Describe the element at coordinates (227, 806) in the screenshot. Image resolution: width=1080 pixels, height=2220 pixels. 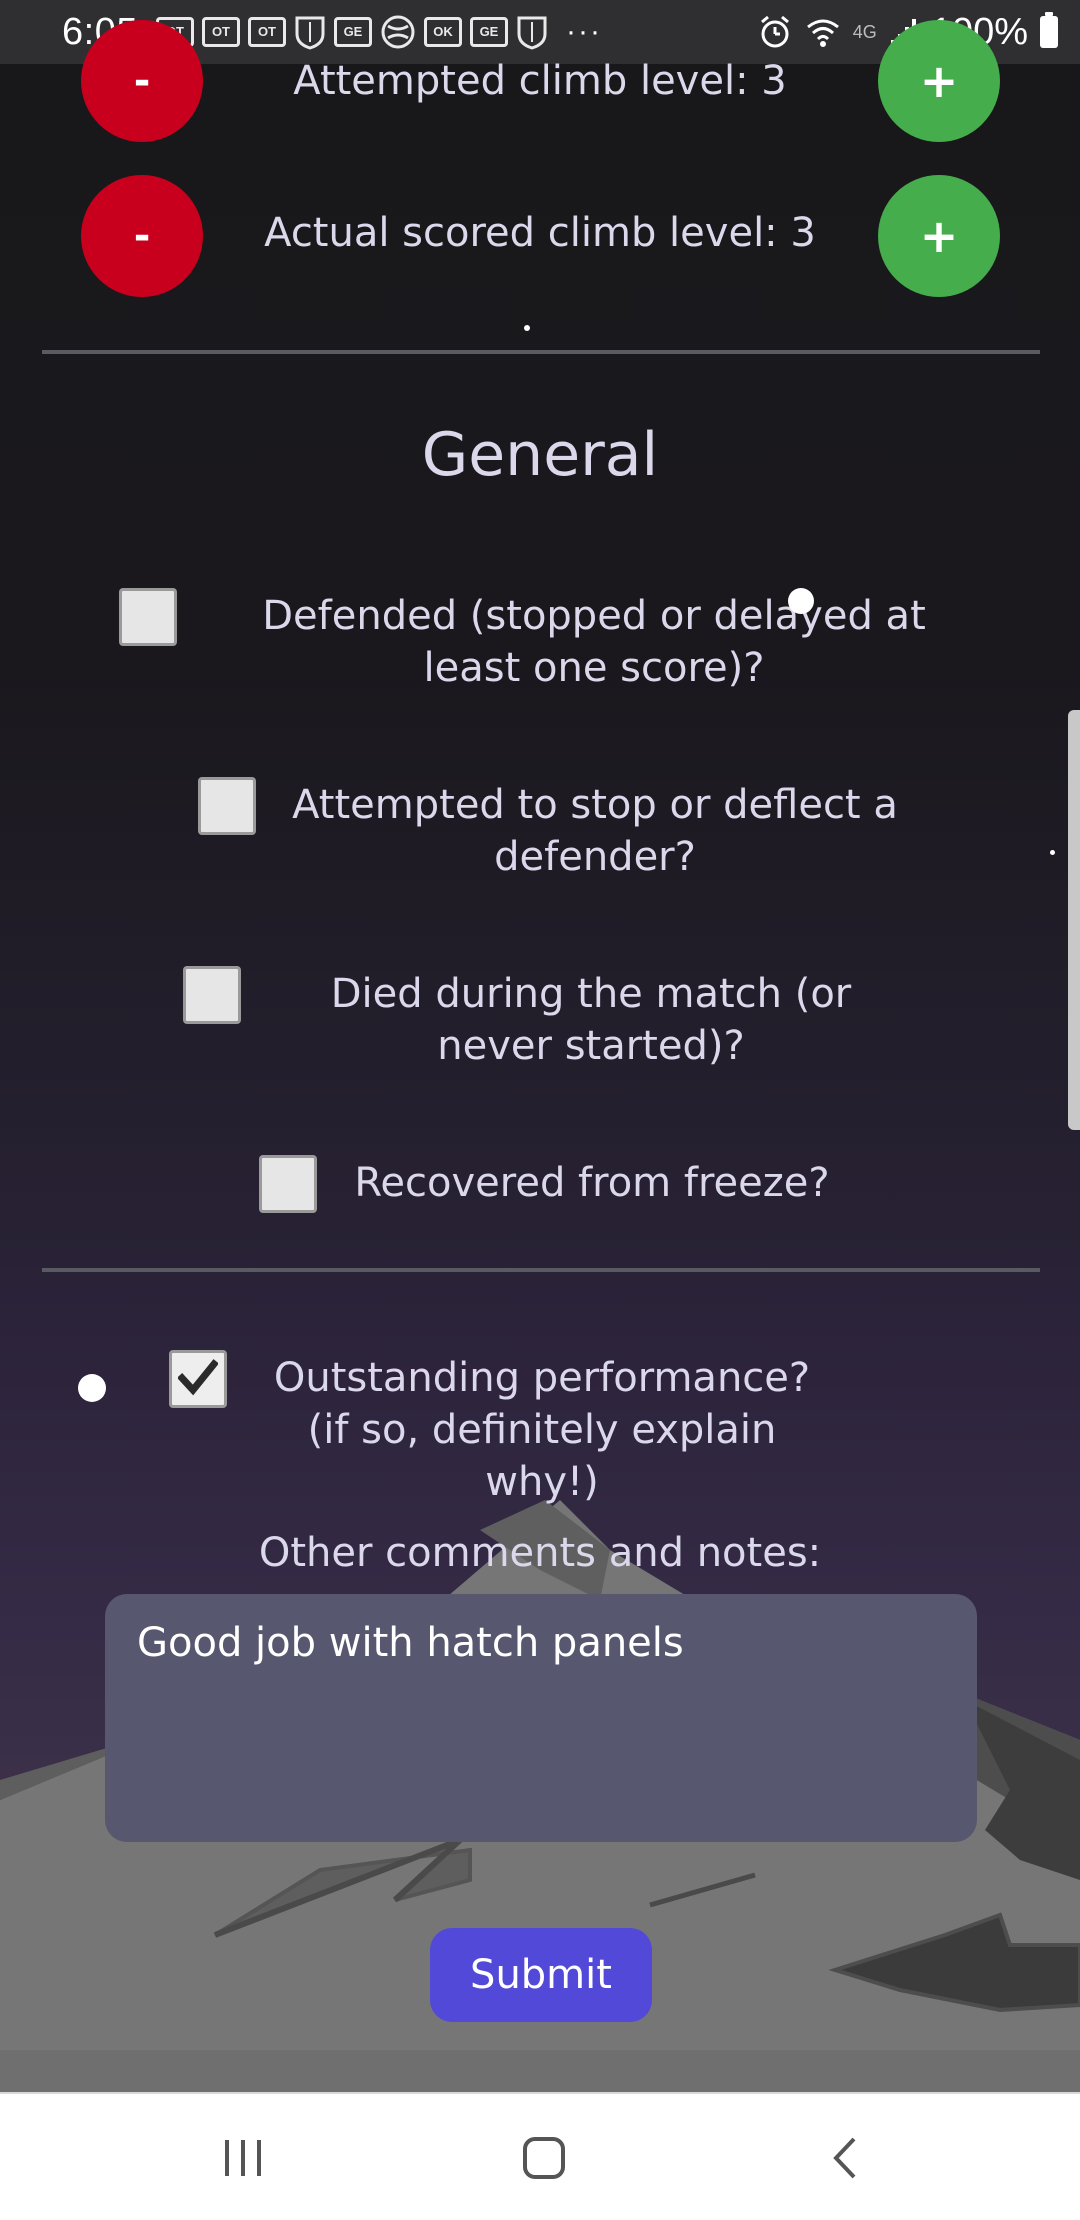
I see `deflect-defender-checkbox` at that location.